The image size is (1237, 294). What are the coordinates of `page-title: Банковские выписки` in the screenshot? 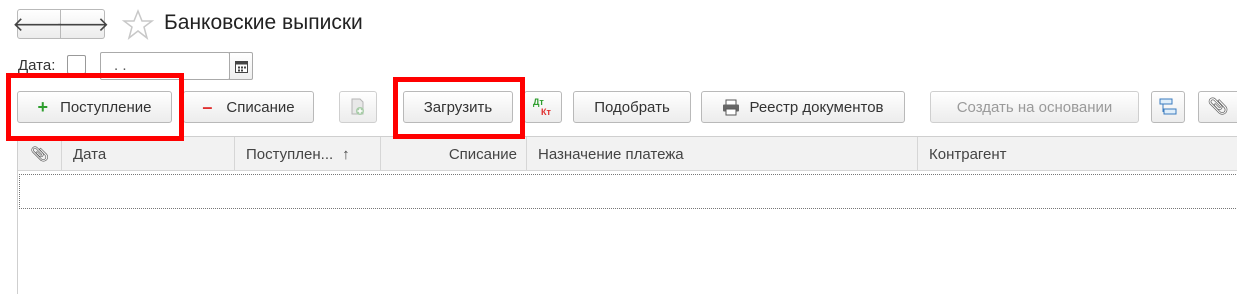 It's located at (263, 22).